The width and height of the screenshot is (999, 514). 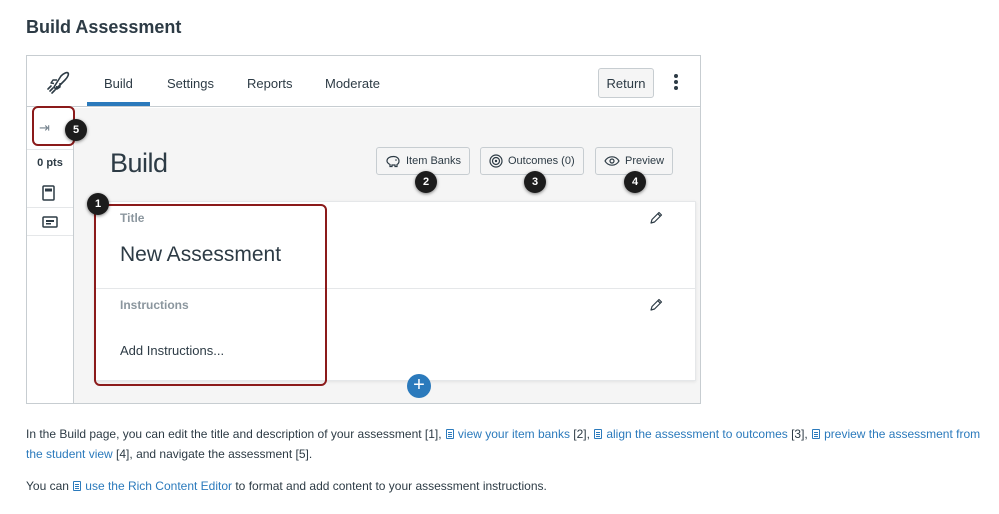 What do you see at coordinates (535, 182) in the screenshot?
I see `callout-badge-3: 3` at bounding box center [535, 182].